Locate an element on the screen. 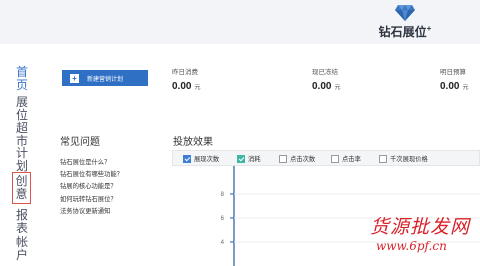 The image size is (480, 266). sidebar-item-report: 报表 is located at coordinates (22, 222).